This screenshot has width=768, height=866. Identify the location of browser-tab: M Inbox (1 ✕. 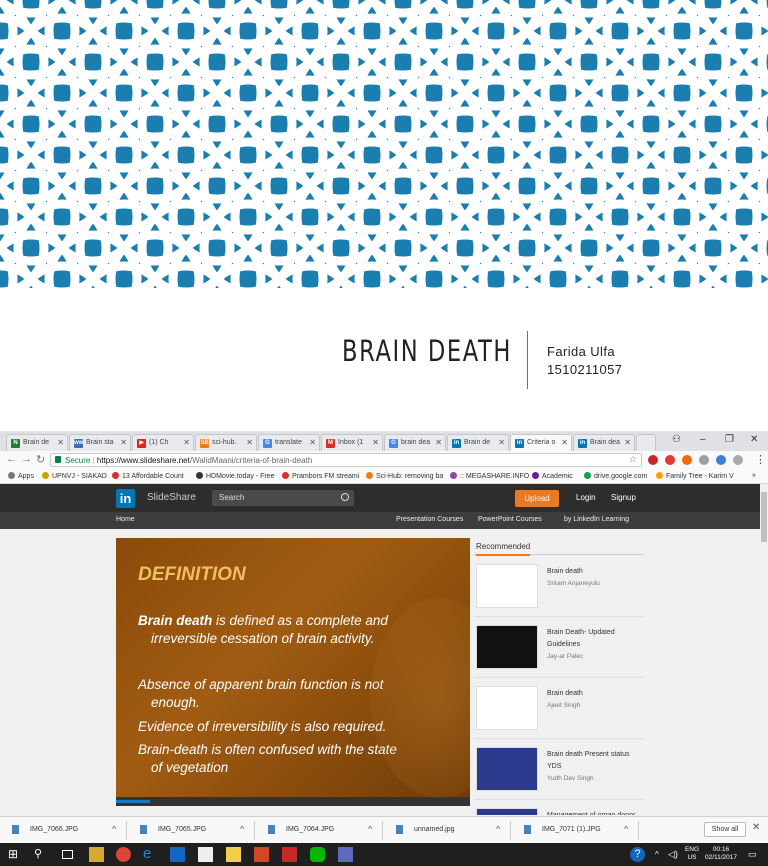
(352, 442).